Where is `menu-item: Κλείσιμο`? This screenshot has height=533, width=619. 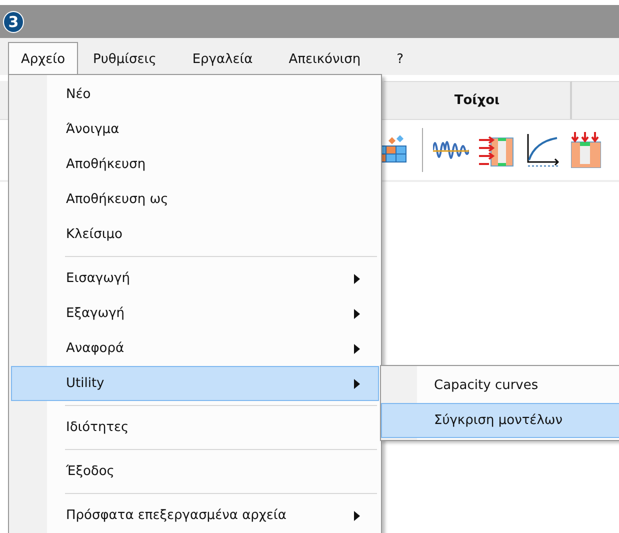
menu-item: Κλείσιμο is located at coordinates (195, 234).